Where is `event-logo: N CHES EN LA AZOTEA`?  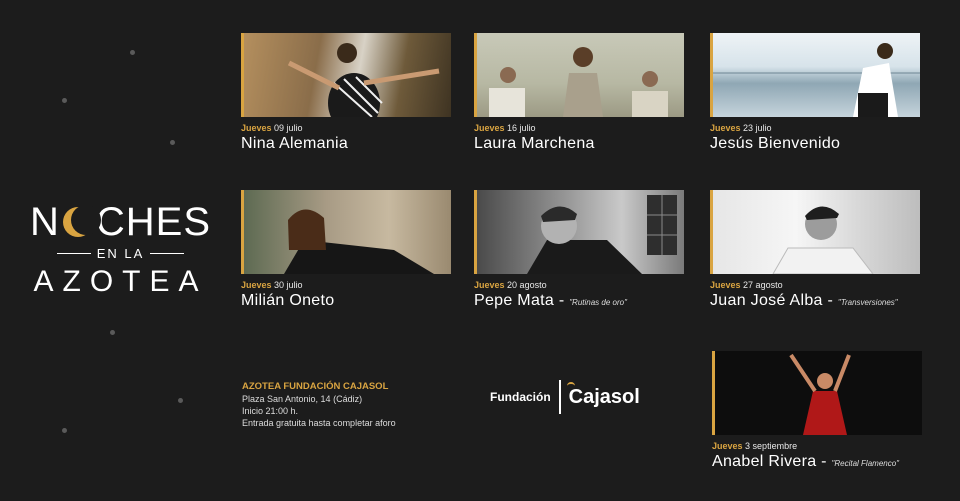 event-logo: N CHES EN LA AZOTEA is located at coordinates (120, 249).